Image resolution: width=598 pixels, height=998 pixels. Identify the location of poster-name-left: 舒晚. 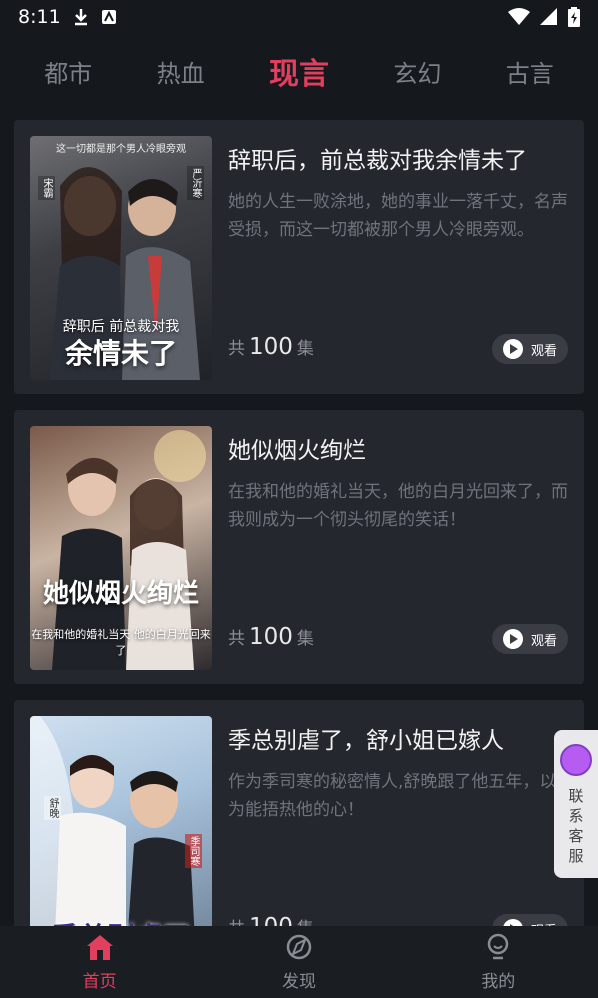
(52, 808).